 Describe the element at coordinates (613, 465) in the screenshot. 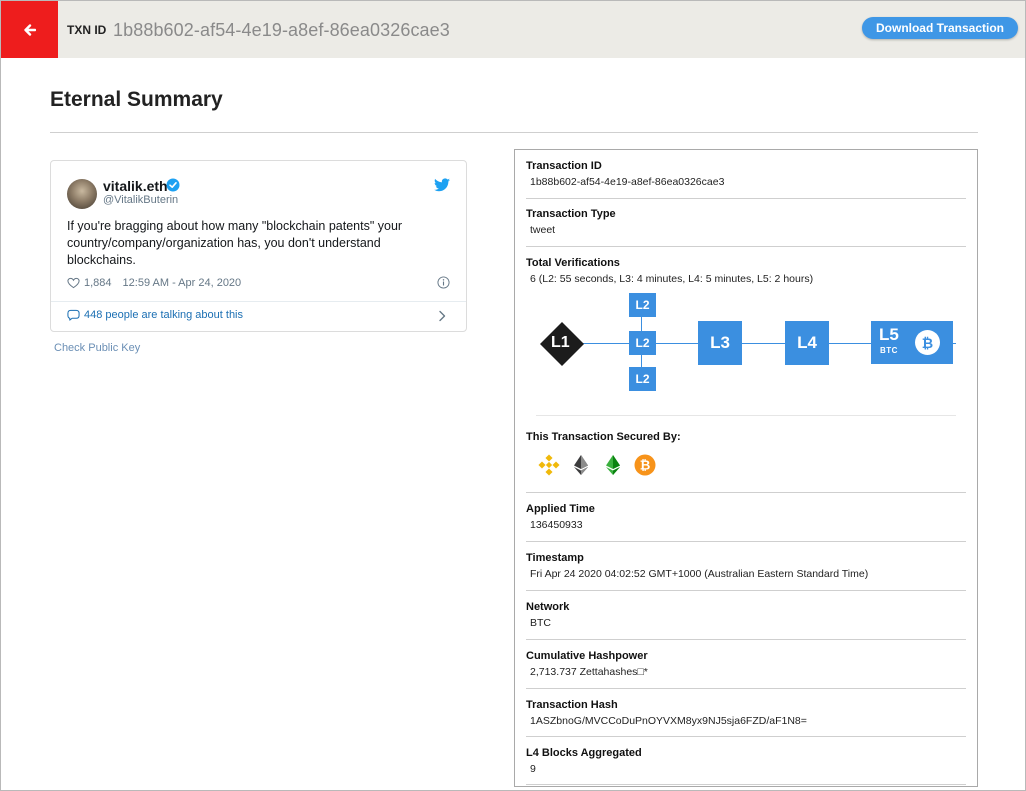

I see `ethereum-icon` at that location.